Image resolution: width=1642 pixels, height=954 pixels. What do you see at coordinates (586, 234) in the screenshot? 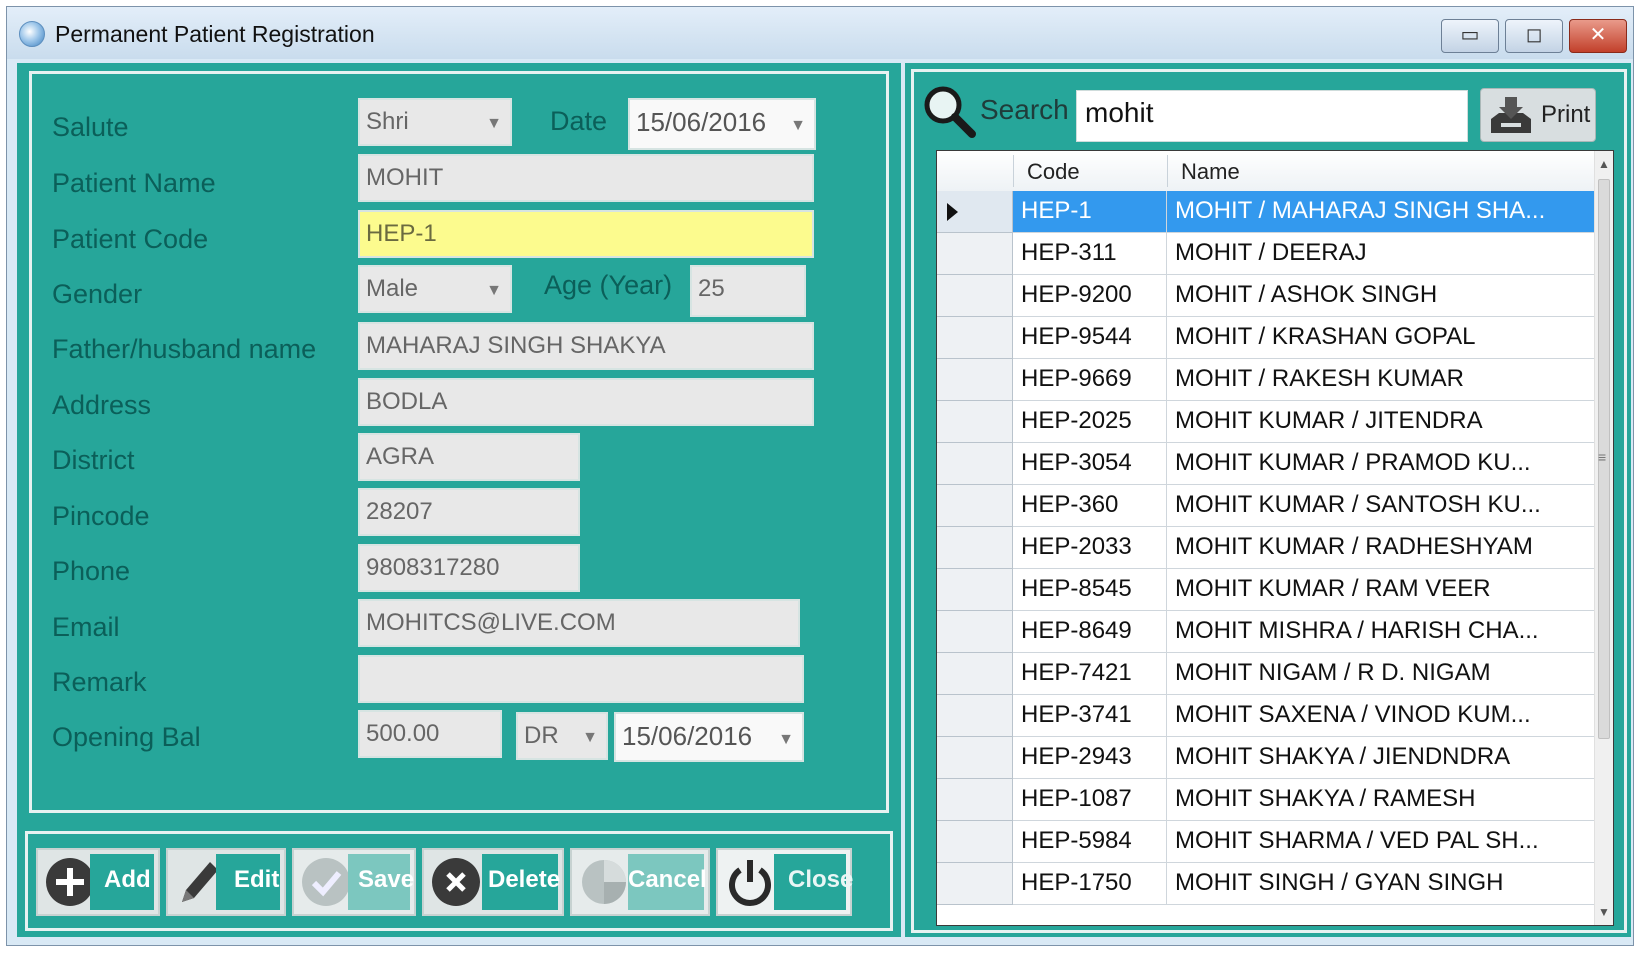
I see `patient-code-input: HEP-1` at bounding box center [586, 234].